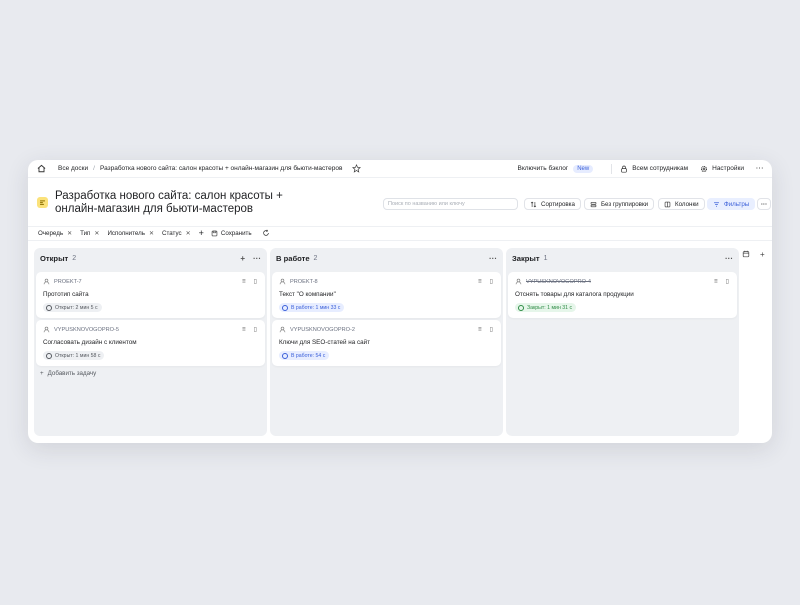 The height and width of the screenshot is (605, 800). I want to click on calendar-icon, so click(746, 255).